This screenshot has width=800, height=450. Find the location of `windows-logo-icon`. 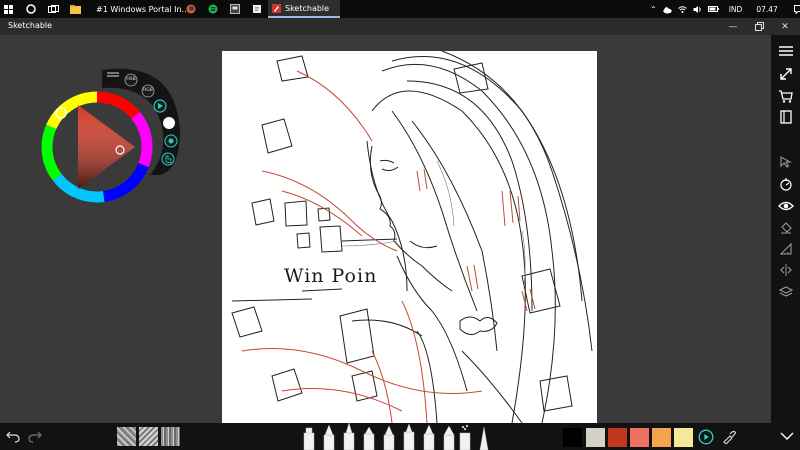

windows-logo-icon is located at coordinates (8, 9).